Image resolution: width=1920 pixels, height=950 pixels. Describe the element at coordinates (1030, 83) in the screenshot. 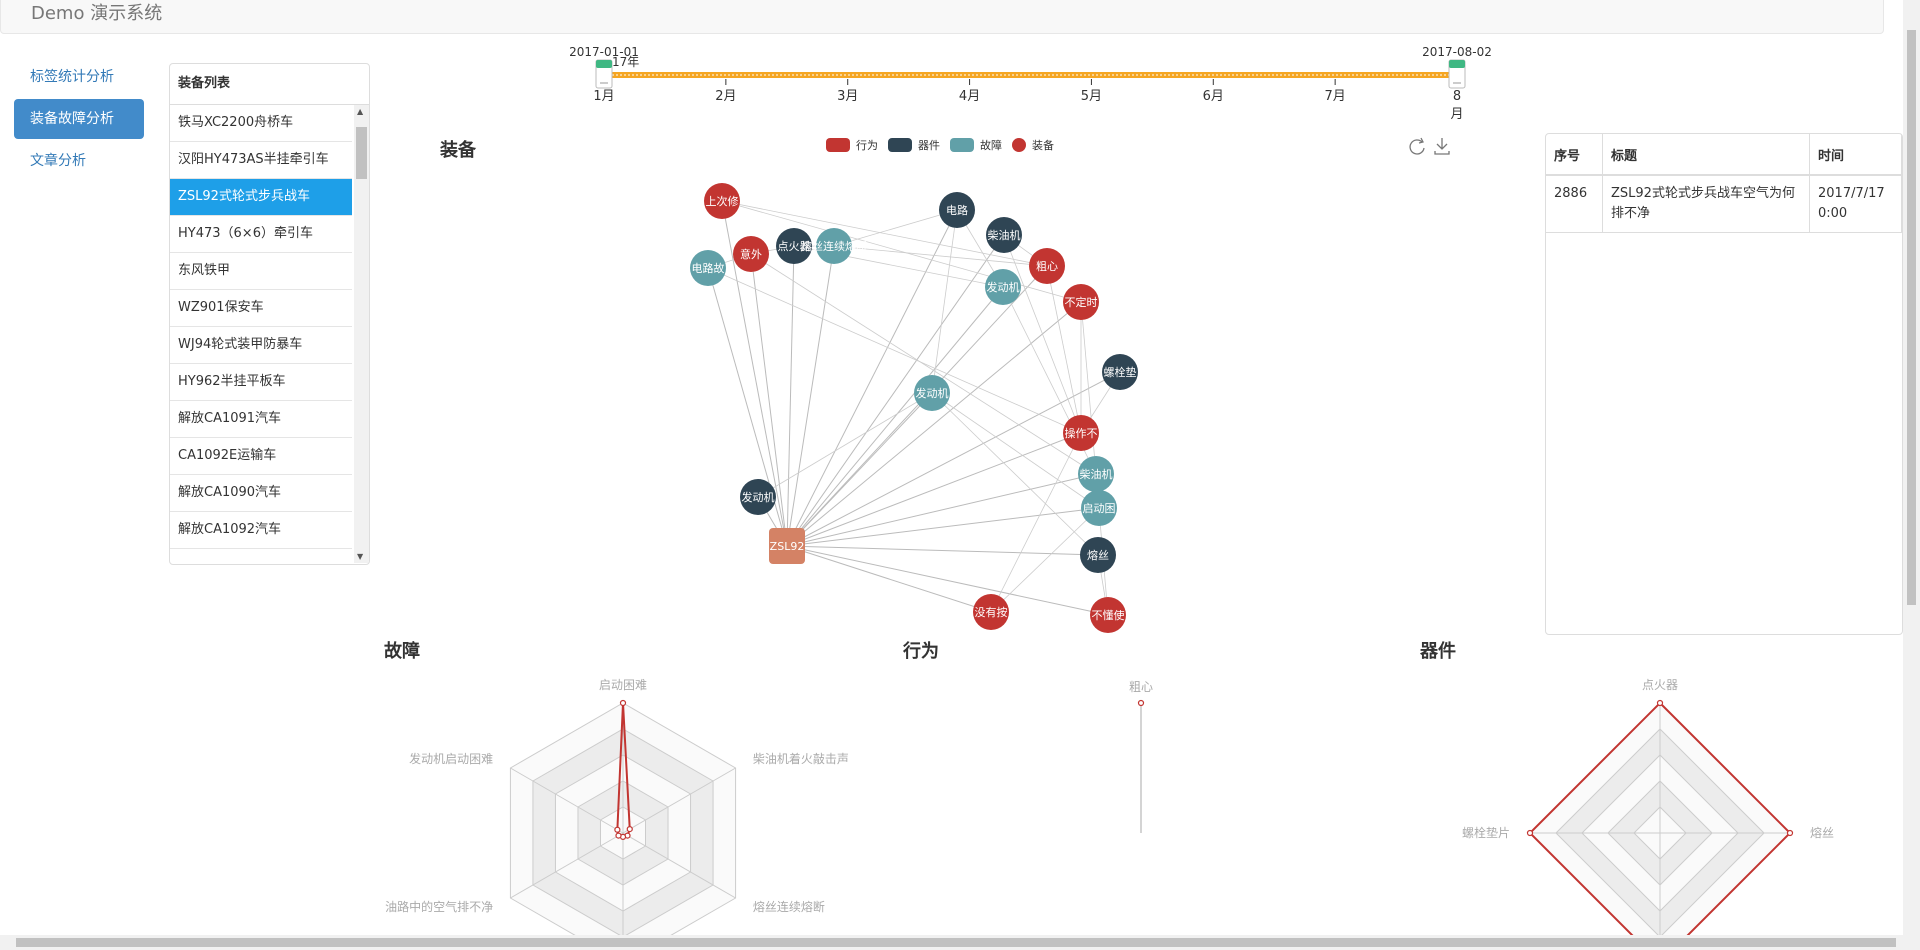

I see `timeline-slider: 2017-01-01 2017-08-0217年1月 2月 3月 4月 5月 6月 7月 8 月` at that location.